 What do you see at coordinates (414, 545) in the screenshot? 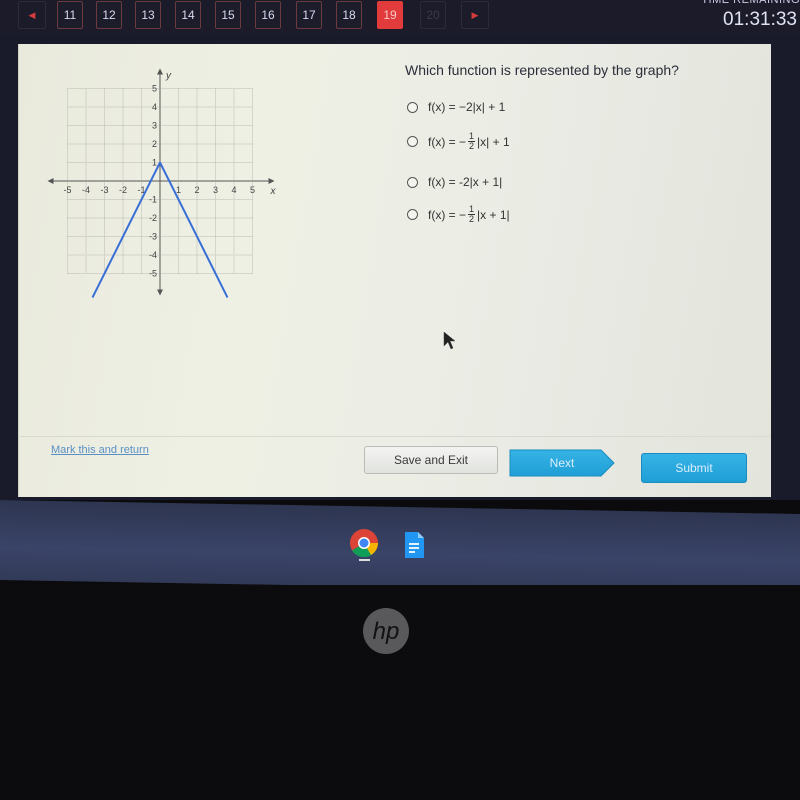
I see `google-docs-icon` at bounding box center [414, 545].